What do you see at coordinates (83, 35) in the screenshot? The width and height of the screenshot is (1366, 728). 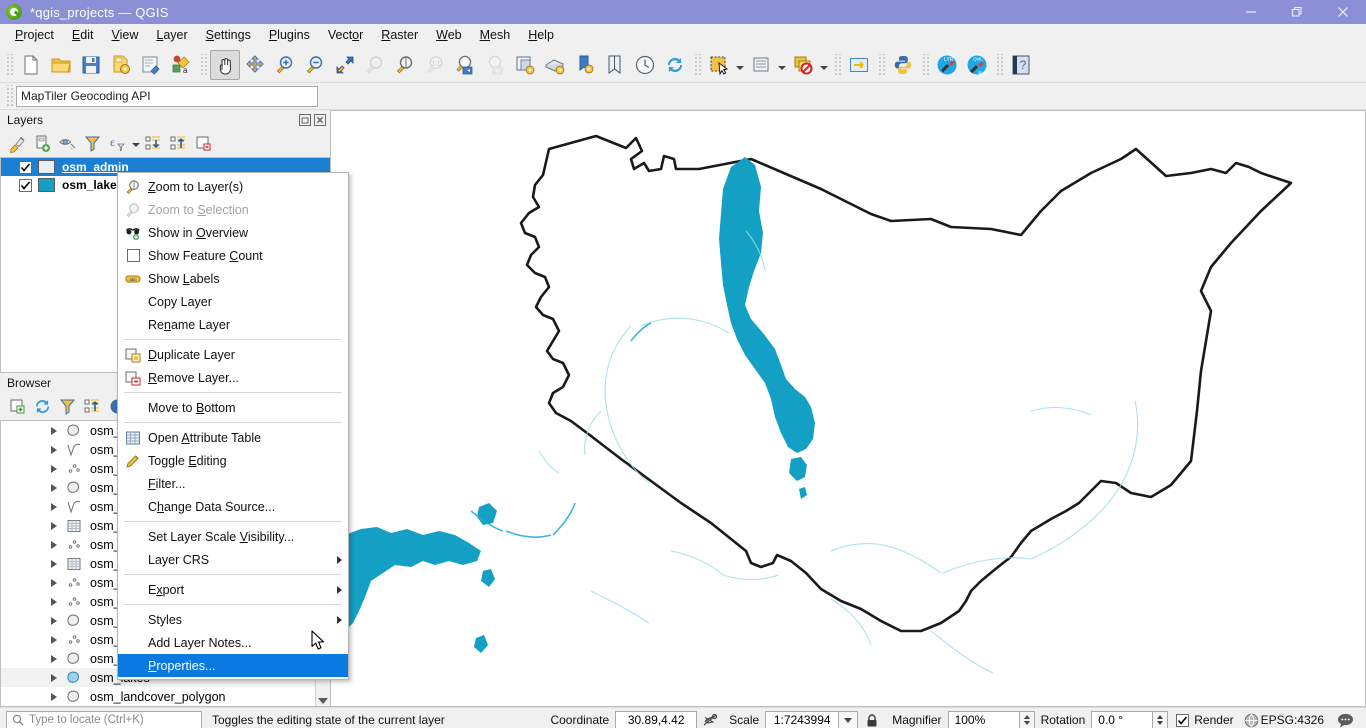 I see `menu-edit: Edit` at bounding box center [83, 35].